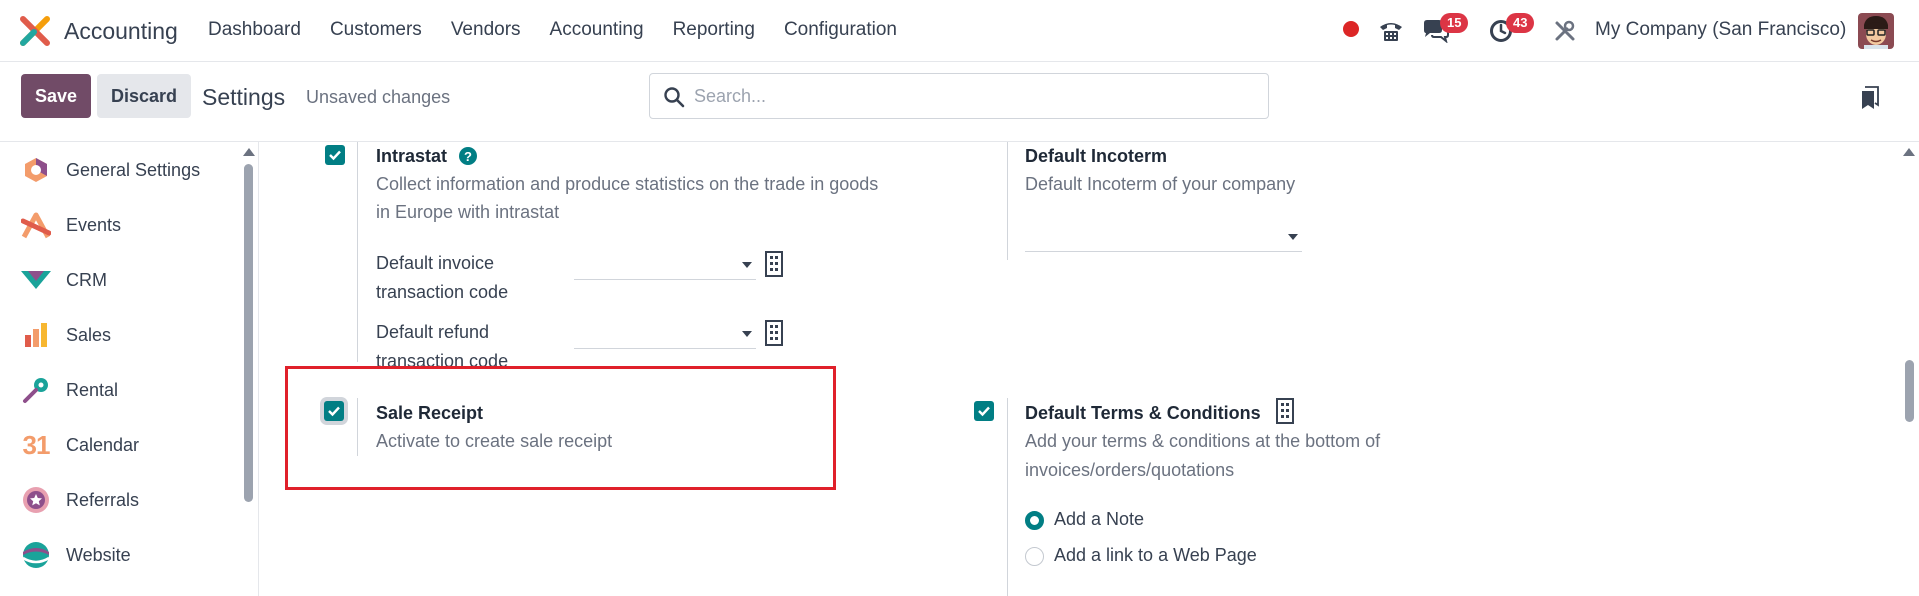  What do you see at coordinates (36, 280) in the screenshot?
I see `crm-icon` at bounding box center [36, 280].